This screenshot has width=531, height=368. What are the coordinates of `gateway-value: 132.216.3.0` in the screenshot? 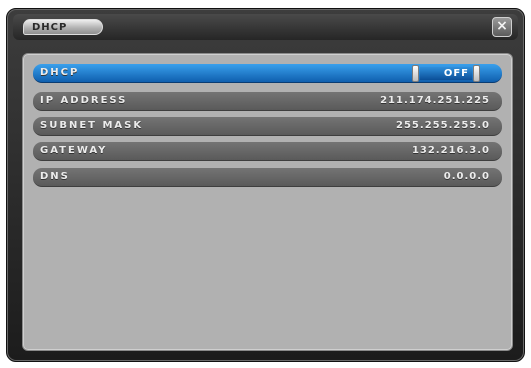 It's located at (450, 150).